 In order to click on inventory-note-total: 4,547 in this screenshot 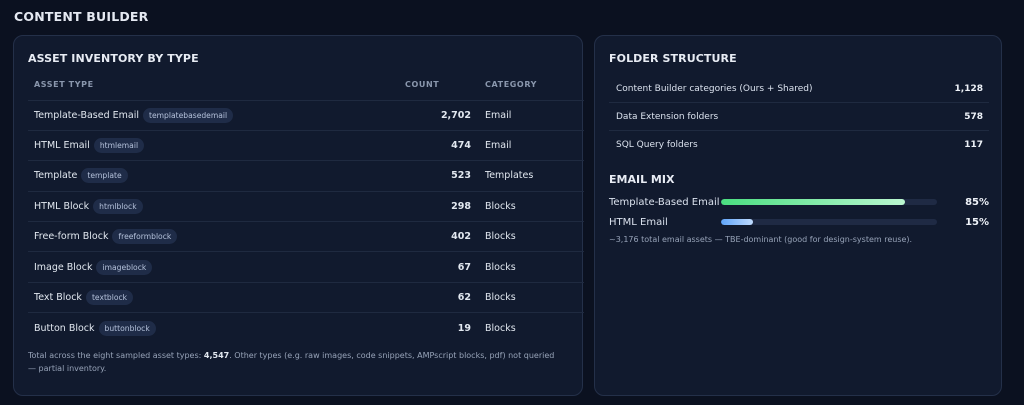, I will do `click(216, 355)`.